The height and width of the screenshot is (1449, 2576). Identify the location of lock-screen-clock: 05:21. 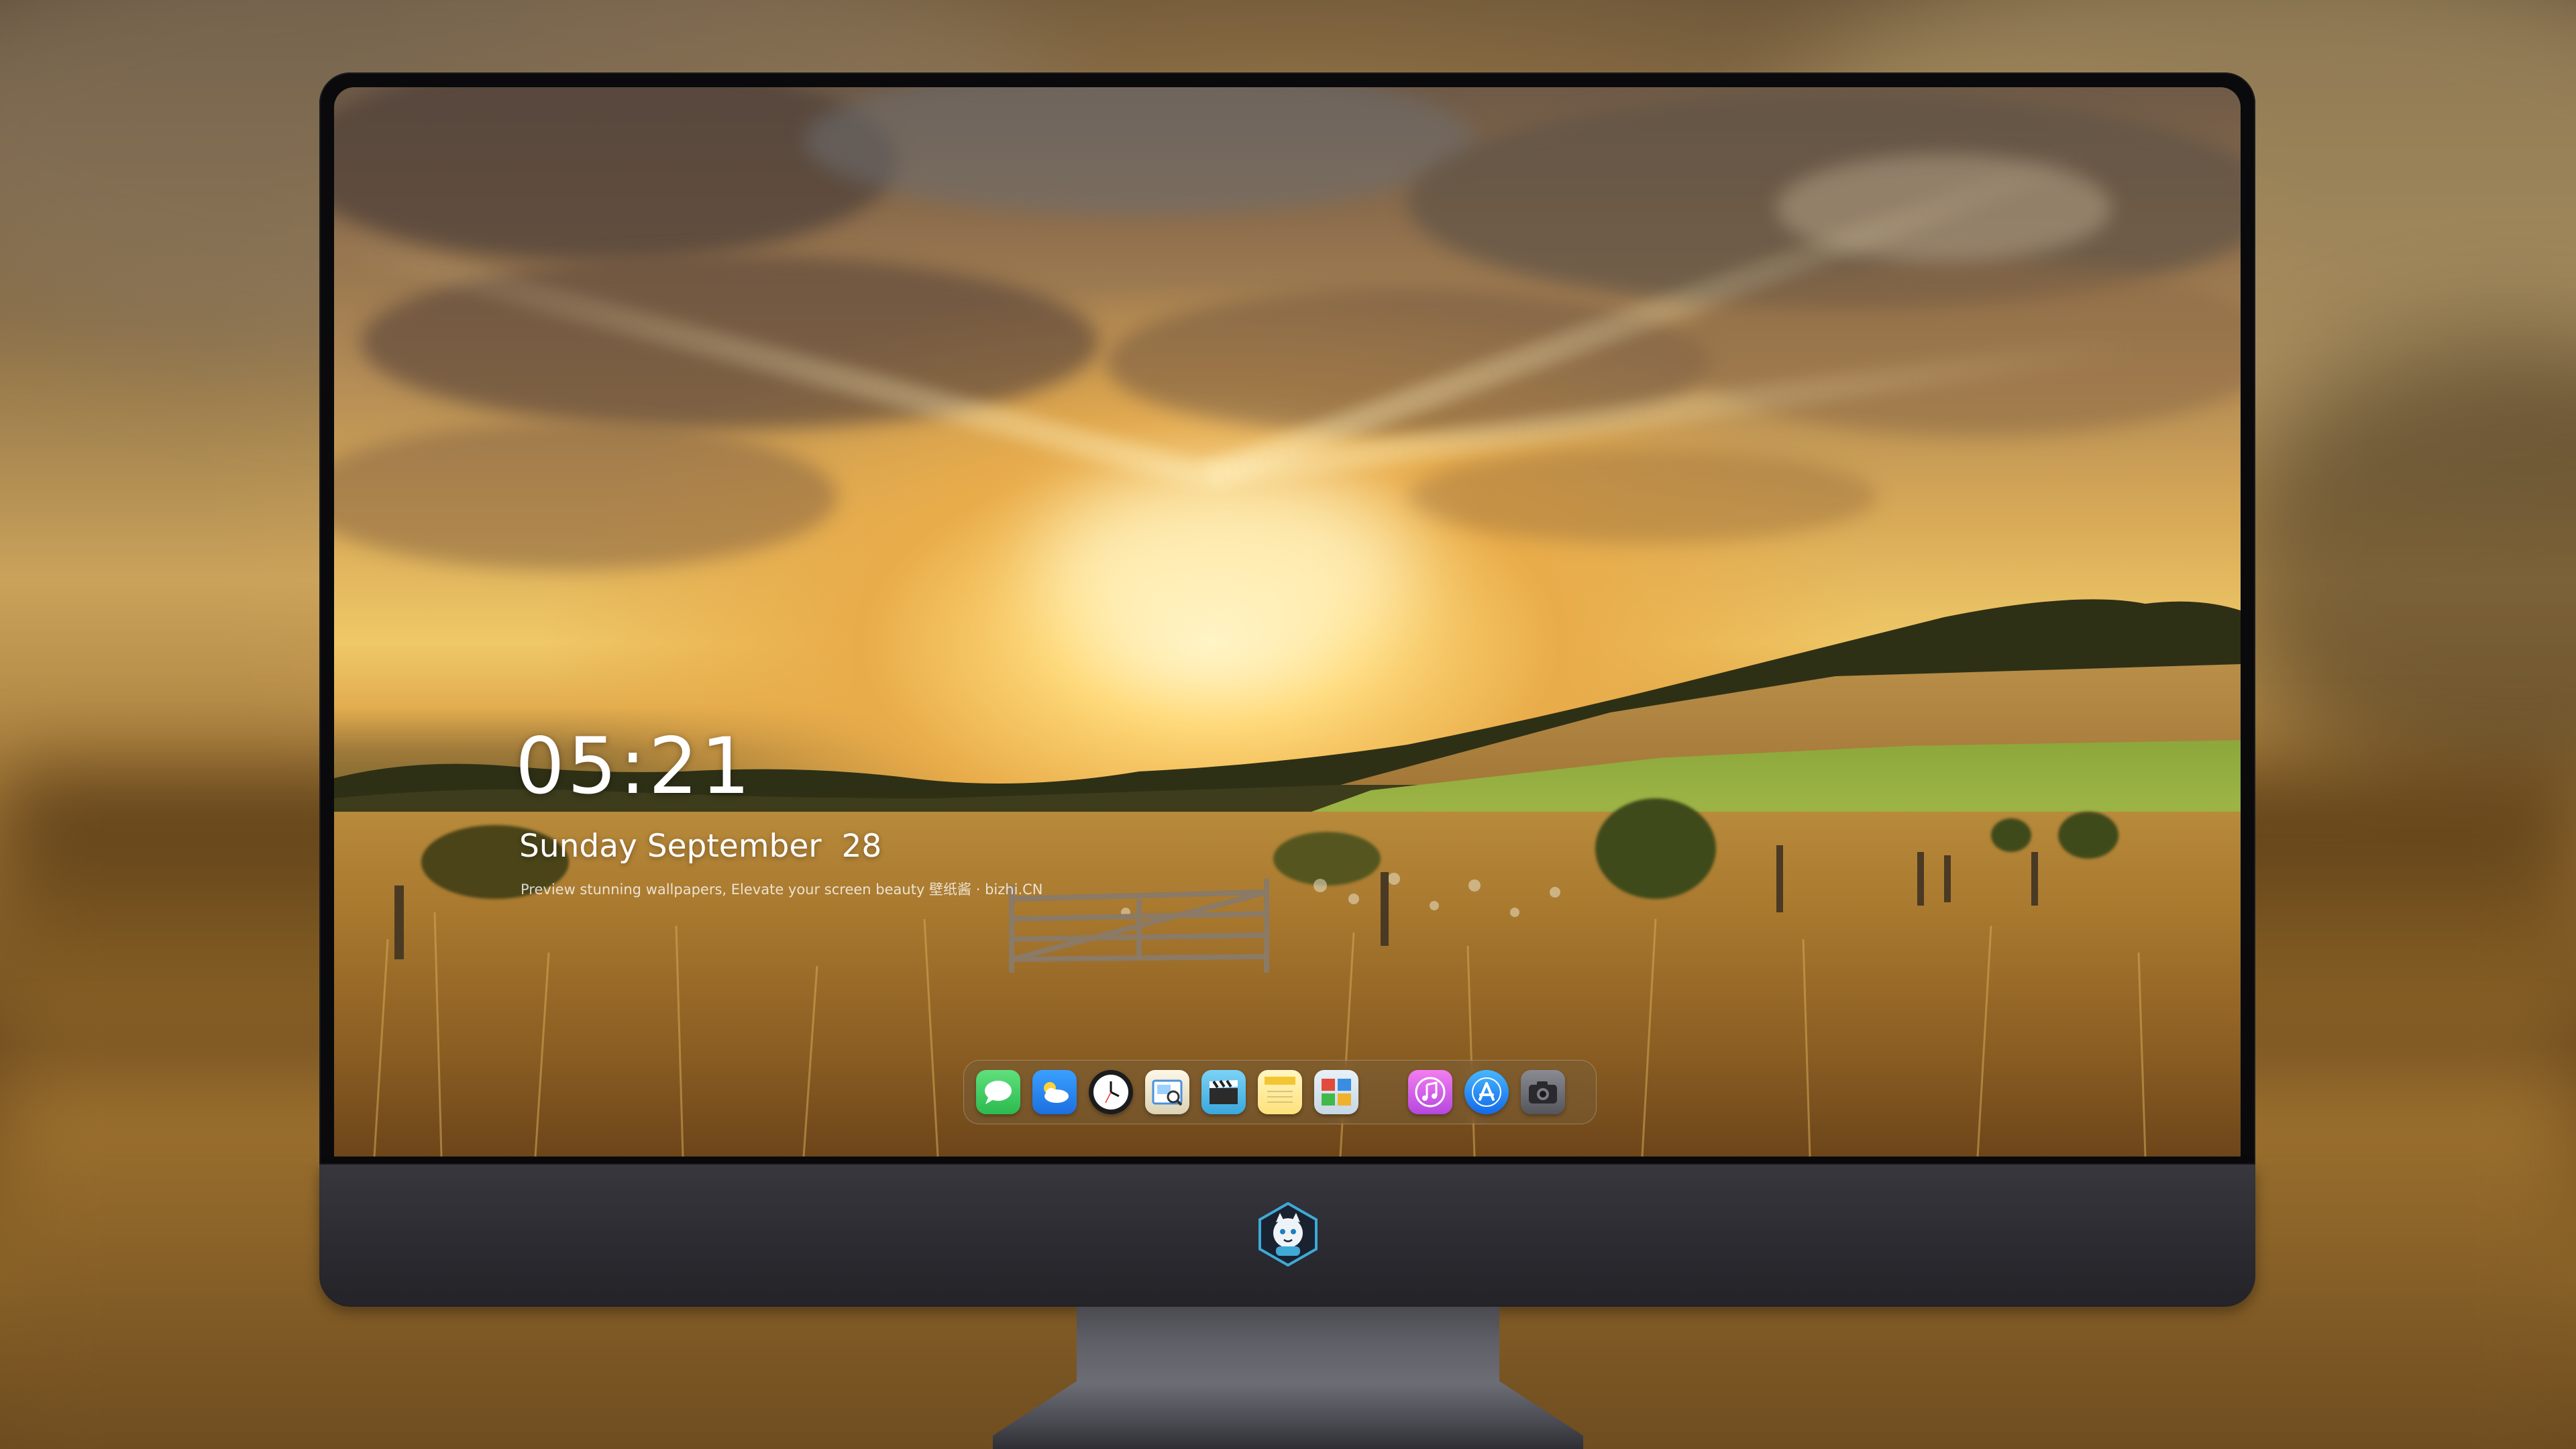
(634, 766).